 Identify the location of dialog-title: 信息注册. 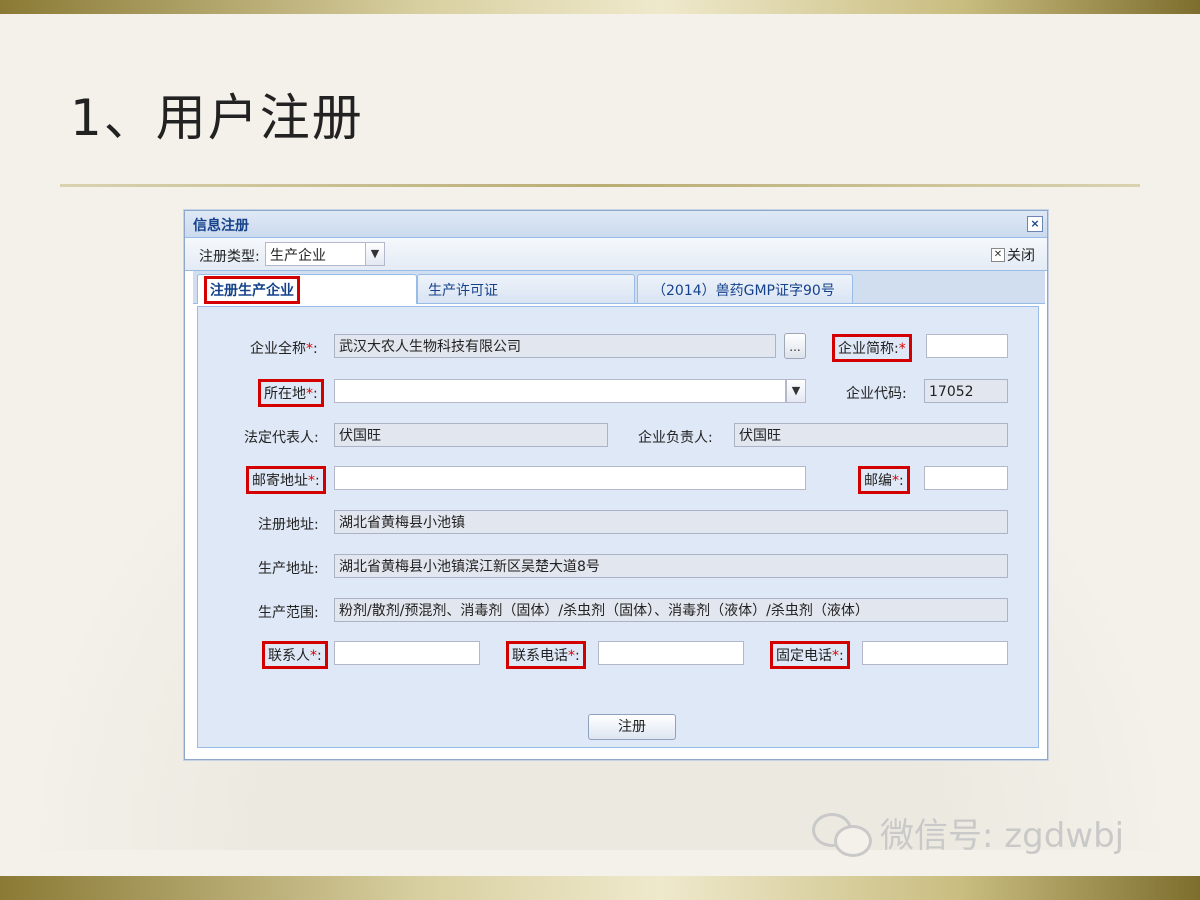
(221, 226).